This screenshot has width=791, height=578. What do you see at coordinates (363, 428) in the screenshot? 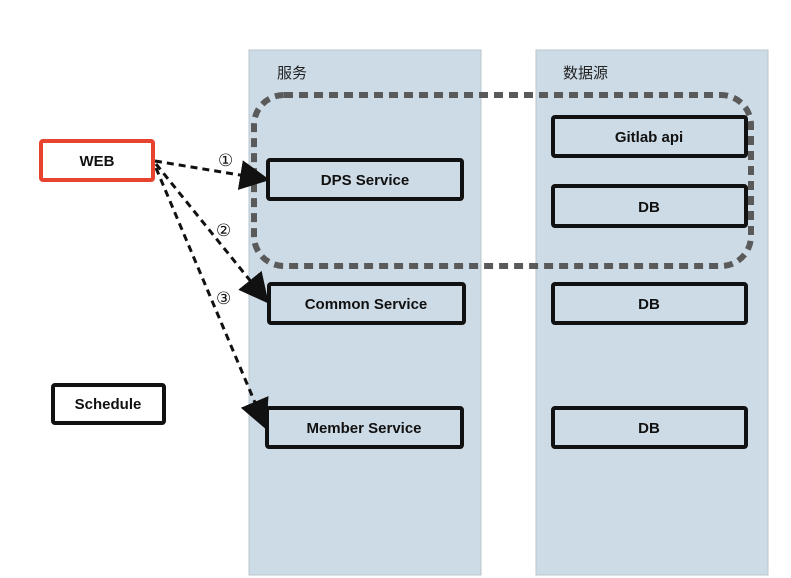
I see `node-member-service-label: Member Service` at bounding box center [363, 428].